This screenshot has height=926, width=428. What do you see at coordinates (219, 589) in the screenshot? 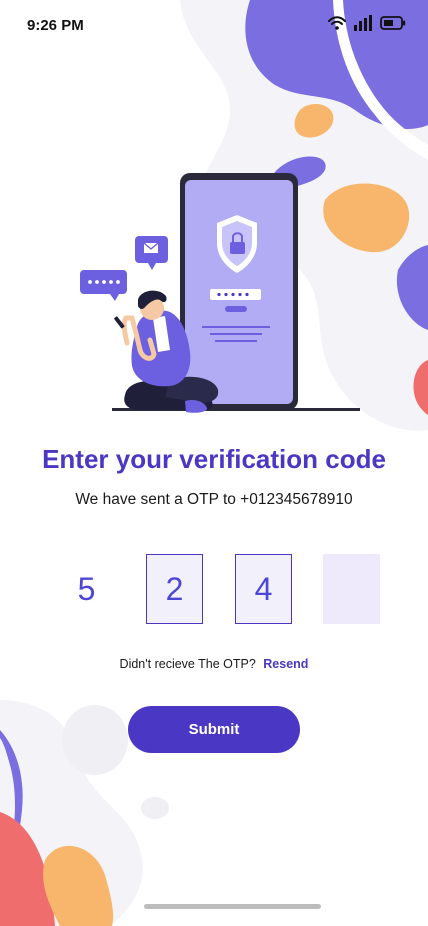
I see `otp-input-group: 5 2 4` at bounding box center [219, 589].